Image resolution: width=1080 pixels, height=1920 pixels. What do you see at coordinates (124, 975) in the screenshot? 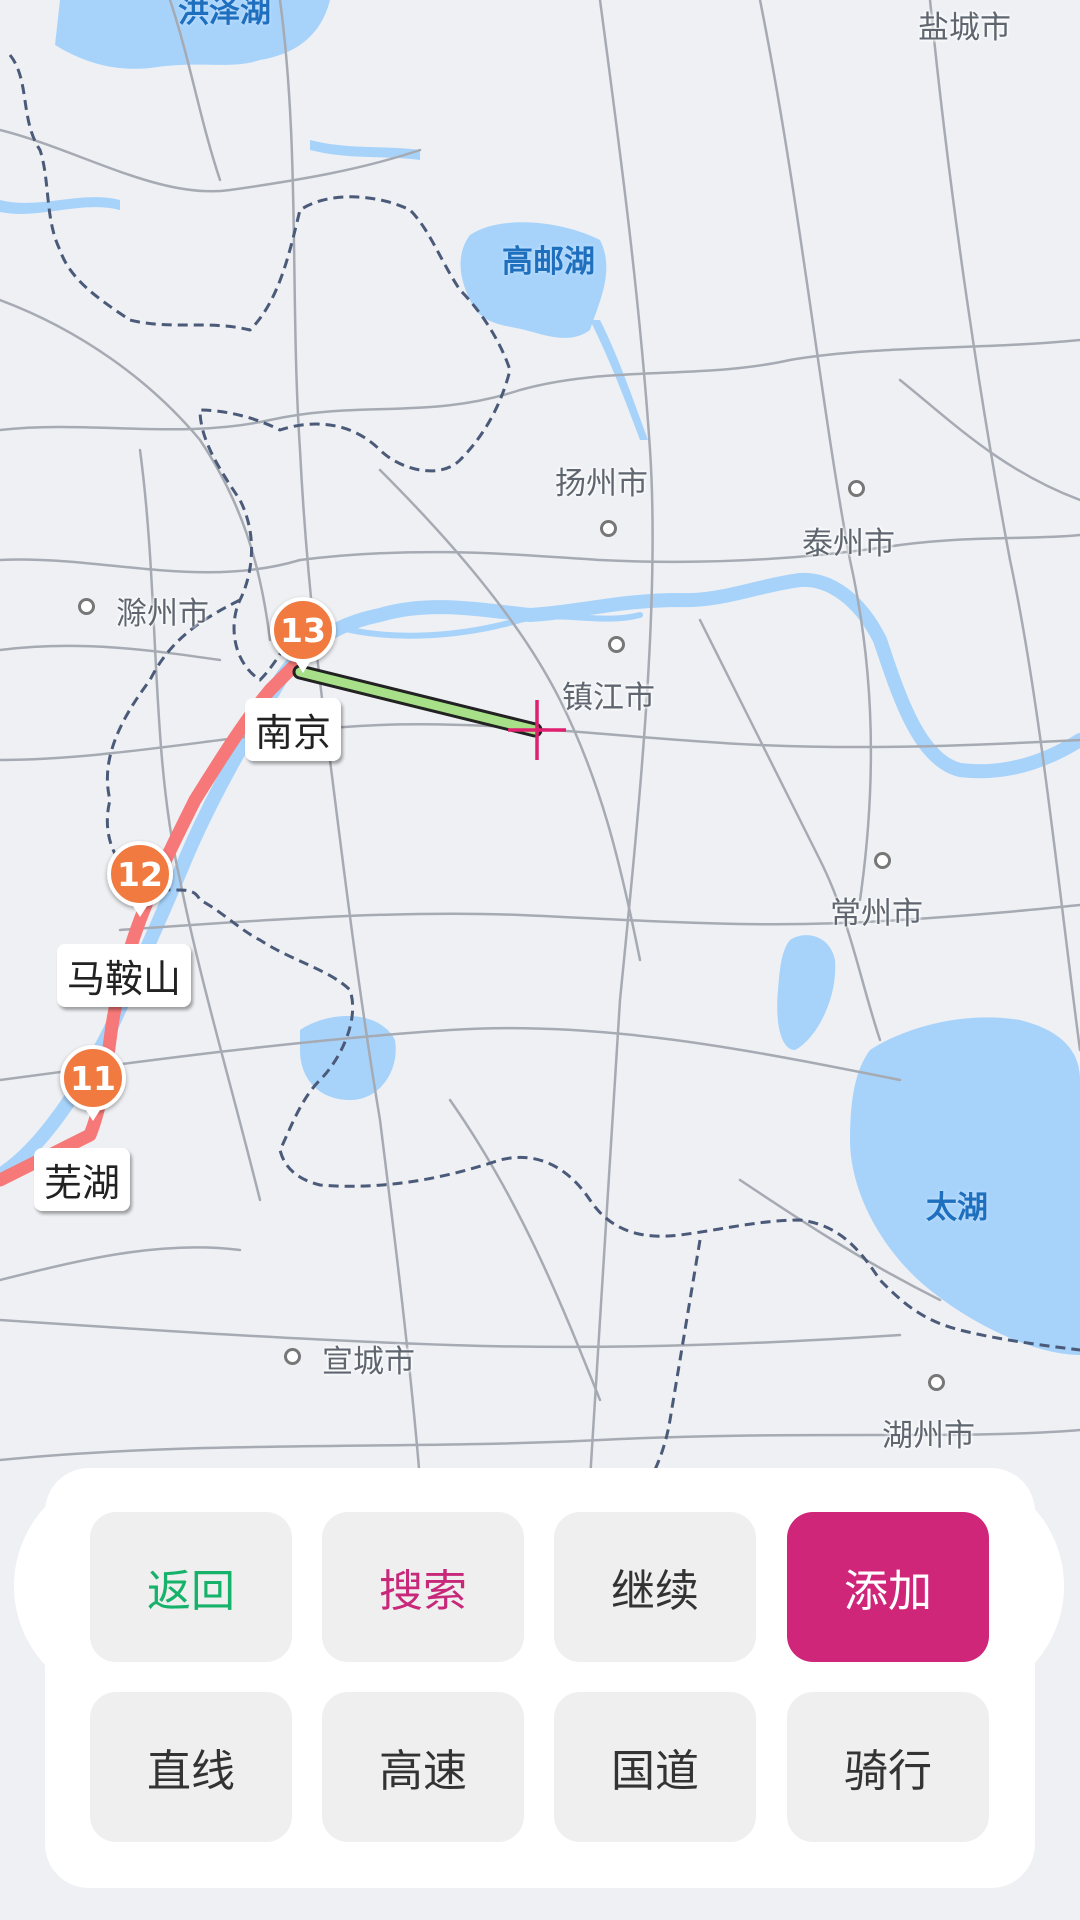
I see `route-stop-label-maanshan: 马鞍山` at bounding box center [124, 975].